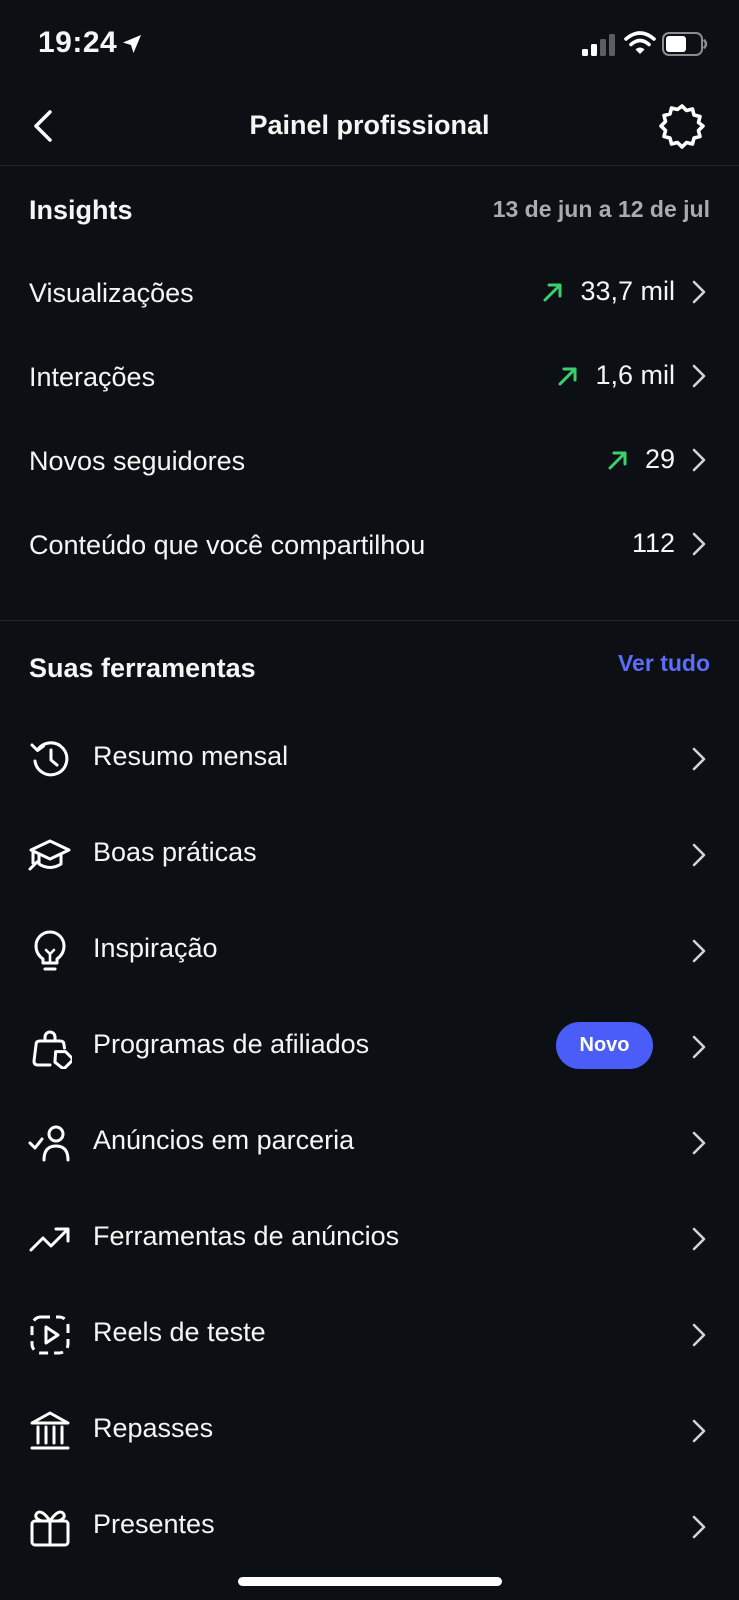 The width and height of the screenshot is (739, 1600). Describe the element at coordinates (369, 1333) in the screenshot. I see `tool-reels-de-teste: Reels de teste` at that location.